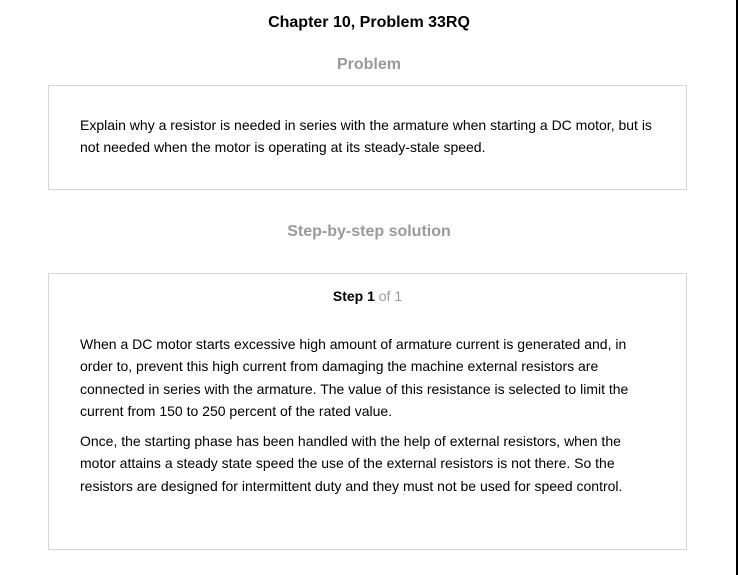 Image resolution: width=738 pixels, height=575 pixels. Describe the element at coordinates (353, 296) in the screenshot. I see `step-label: Step 1` at that location.